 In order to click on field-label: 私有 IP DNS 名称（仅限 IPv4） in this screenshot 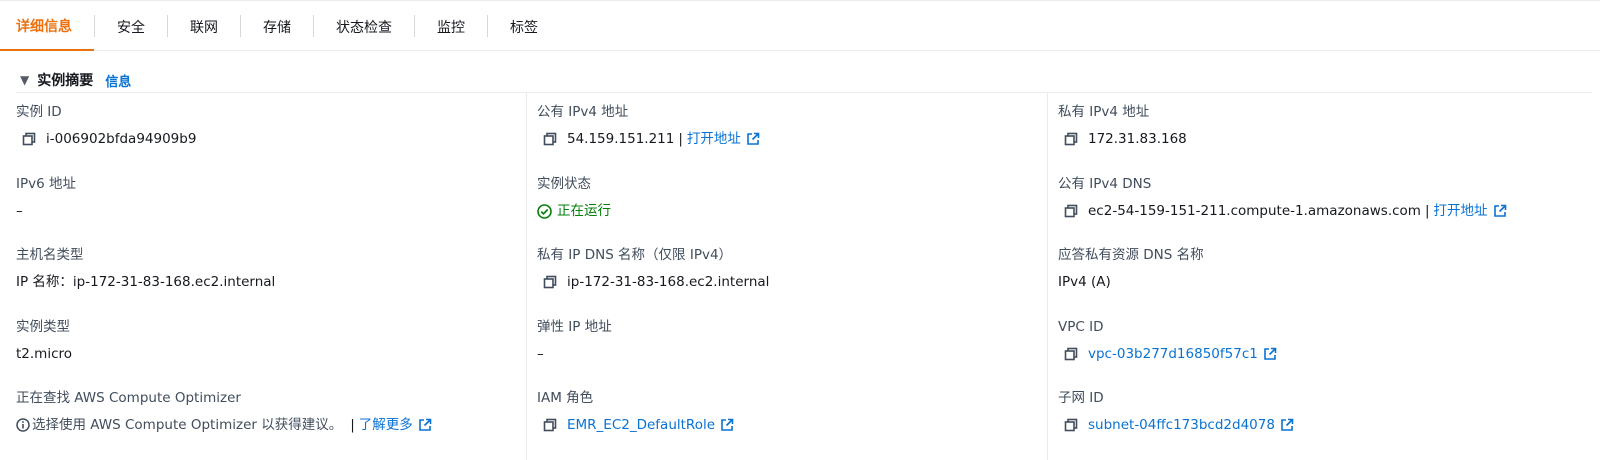, I will do `click(635, 255)`.